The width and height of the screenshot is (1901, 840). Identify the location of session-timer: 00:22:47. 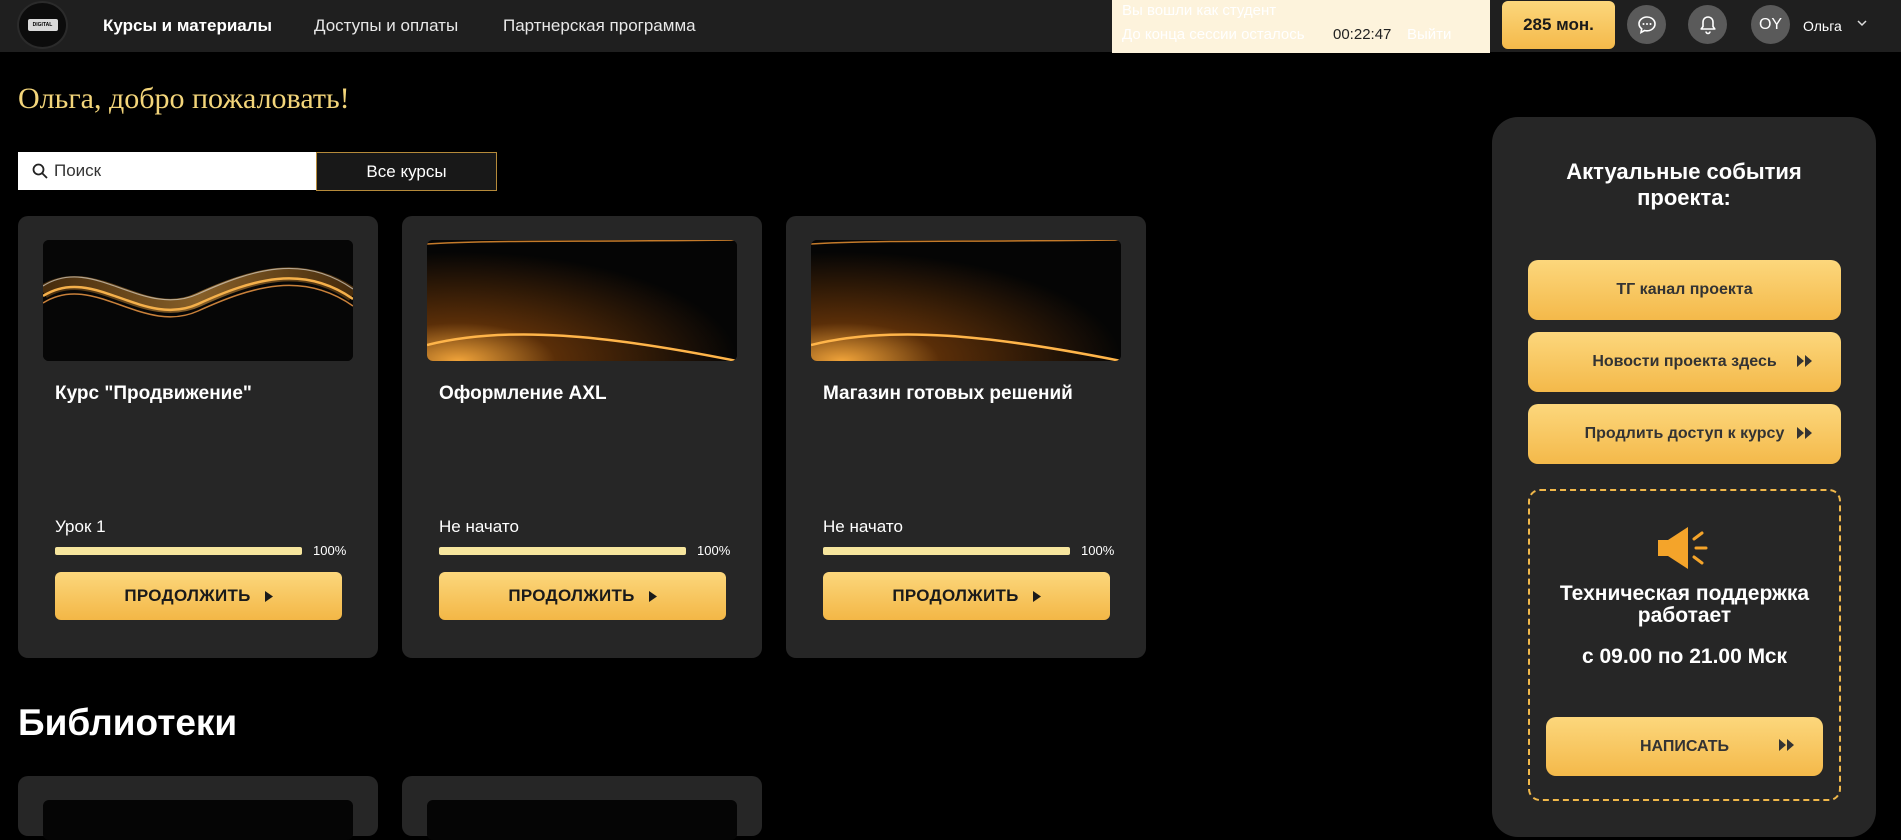
(1362, 34).